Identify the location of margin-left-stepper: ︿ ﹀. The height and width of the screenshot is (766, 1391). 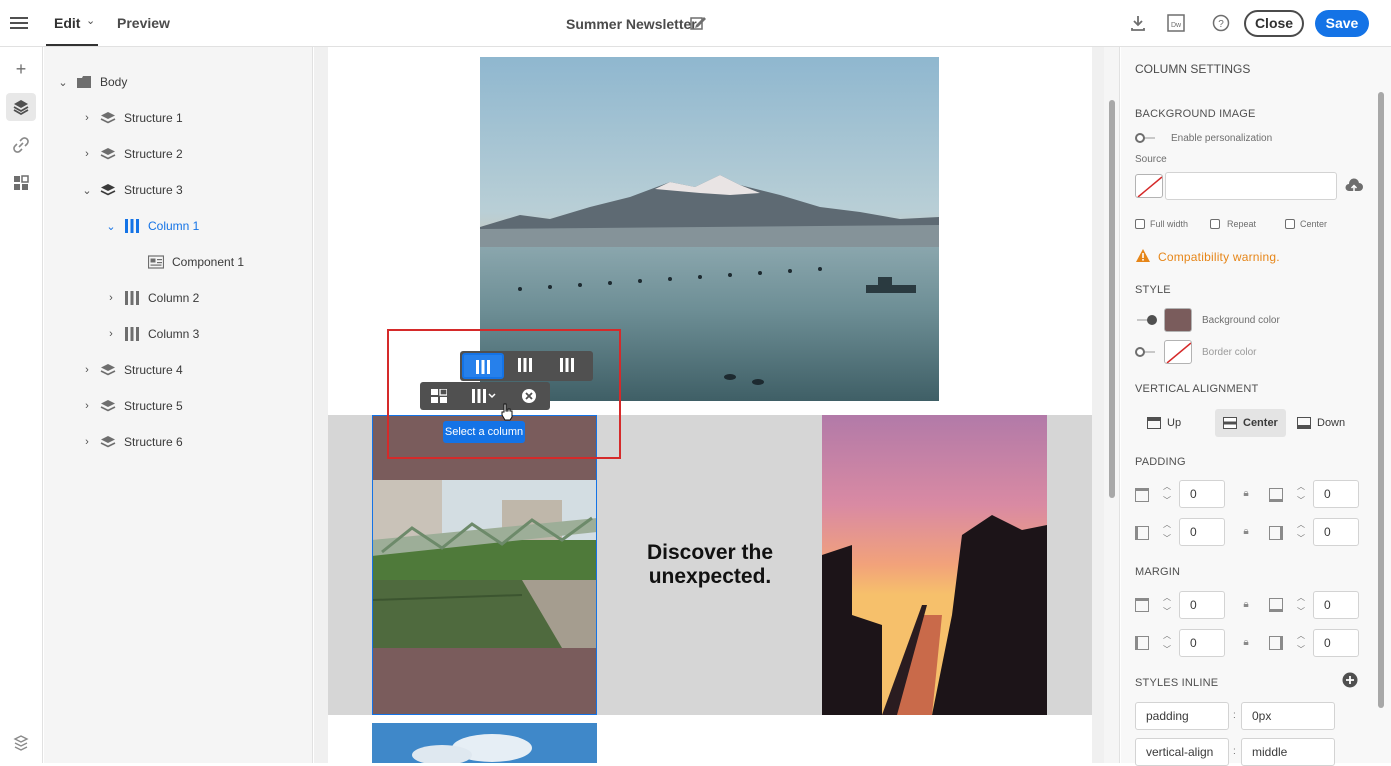
(1167, 643).